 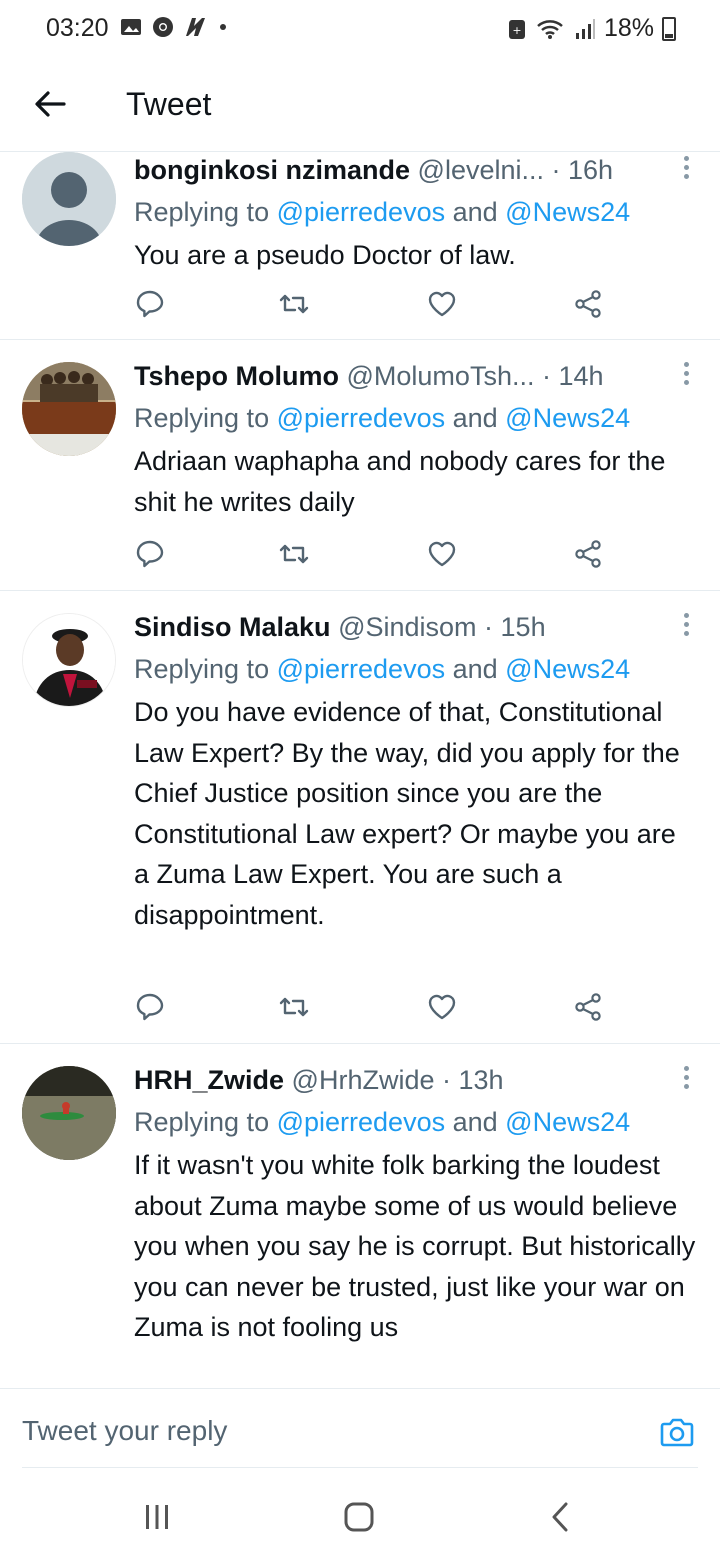 I want to click on display-name: HRH_Zwide, so click(x=209, y=1080).